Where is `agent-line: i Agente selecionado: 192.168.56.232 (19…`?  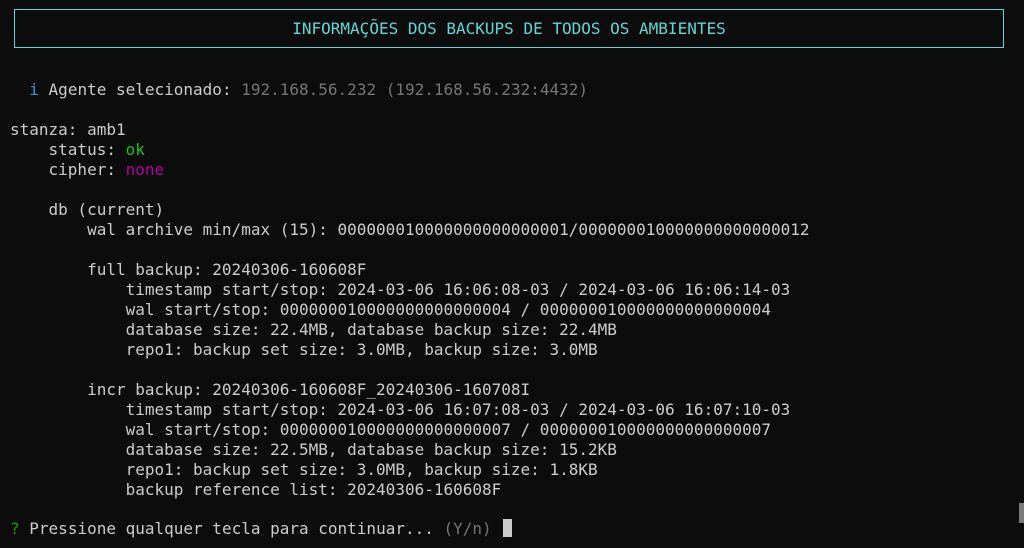
agent-line: i Agente selecionado: 192.168.56.232 (19… is located at coordinates (299, 90).